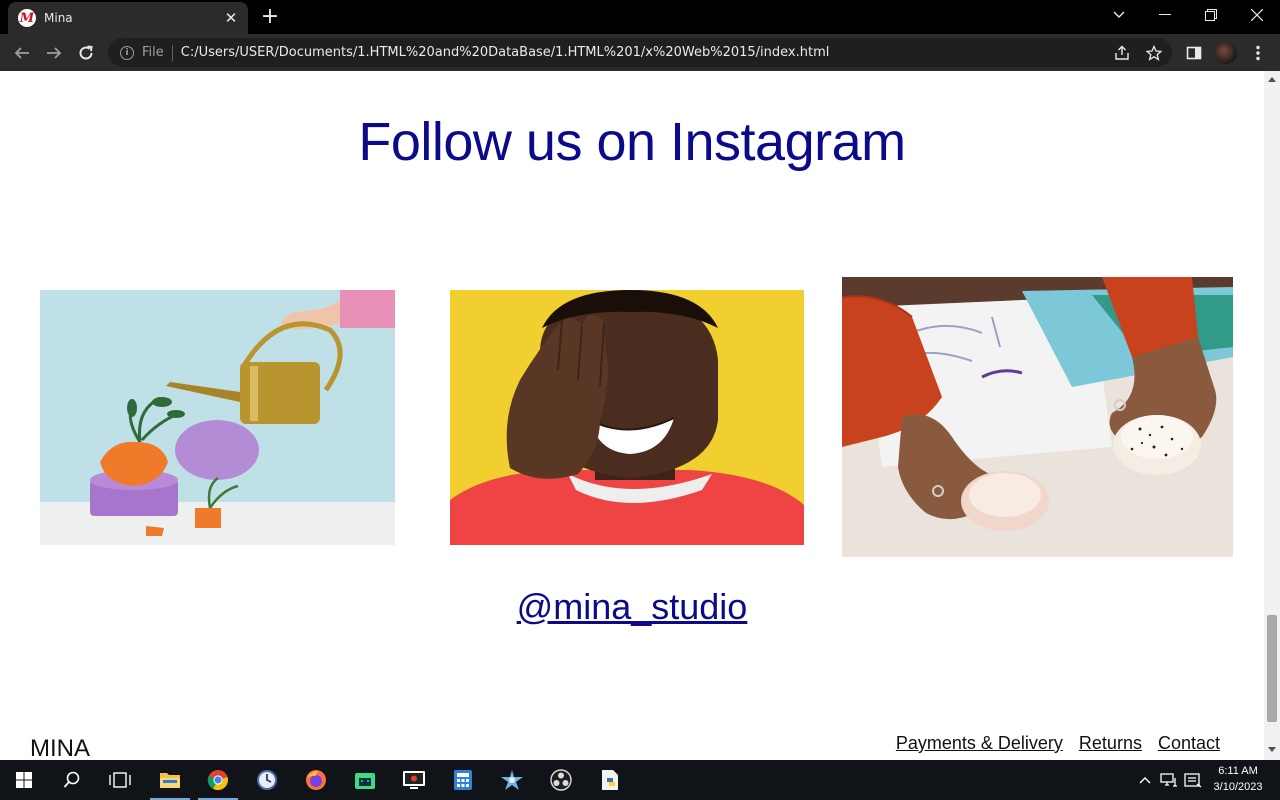 This screenshot has width=1280, height=800. Describe the element at coordinates (153, 52) in the screenshot. I see `scheme-label: File` at that location.